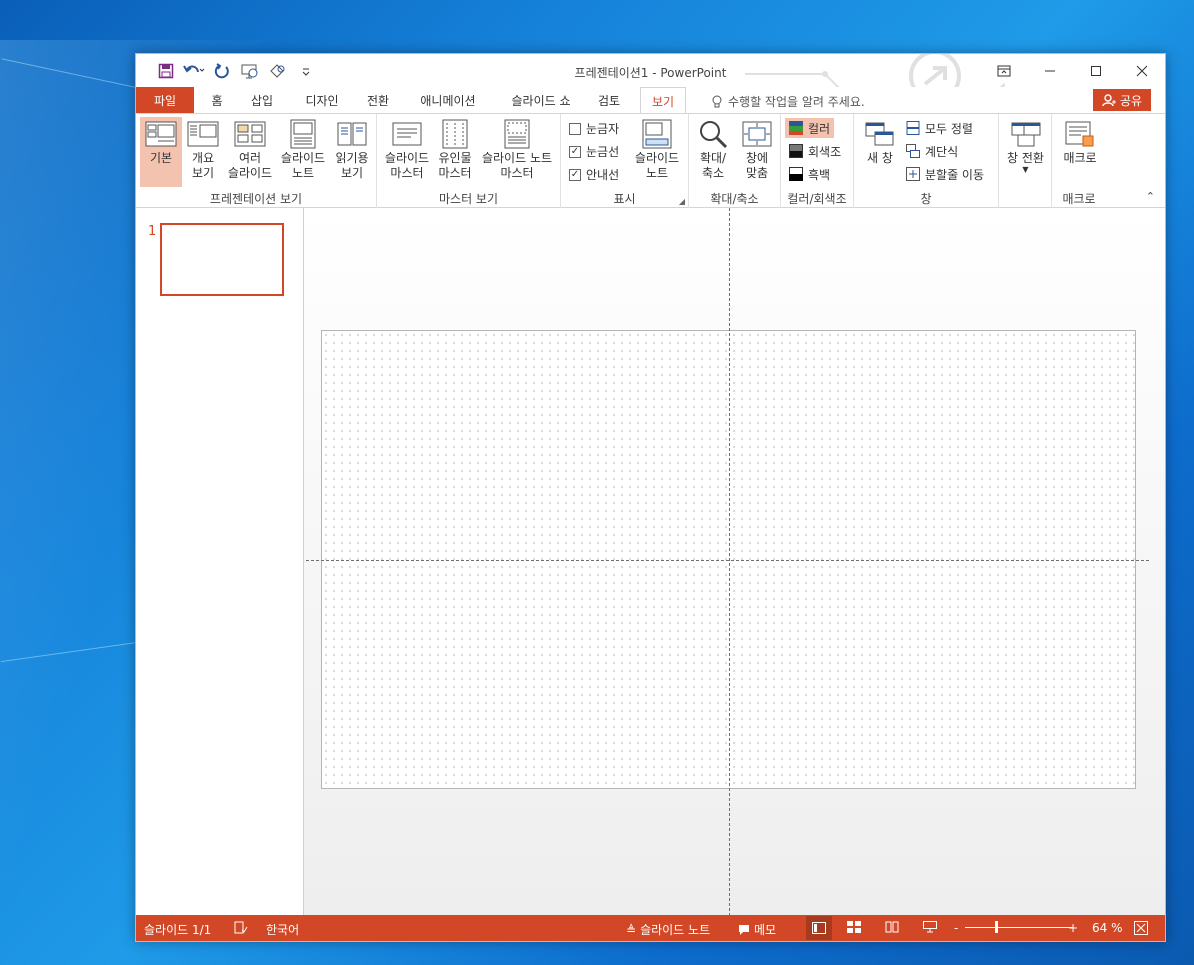  I want to click on tab-design: 디자인, so click(322, 100).